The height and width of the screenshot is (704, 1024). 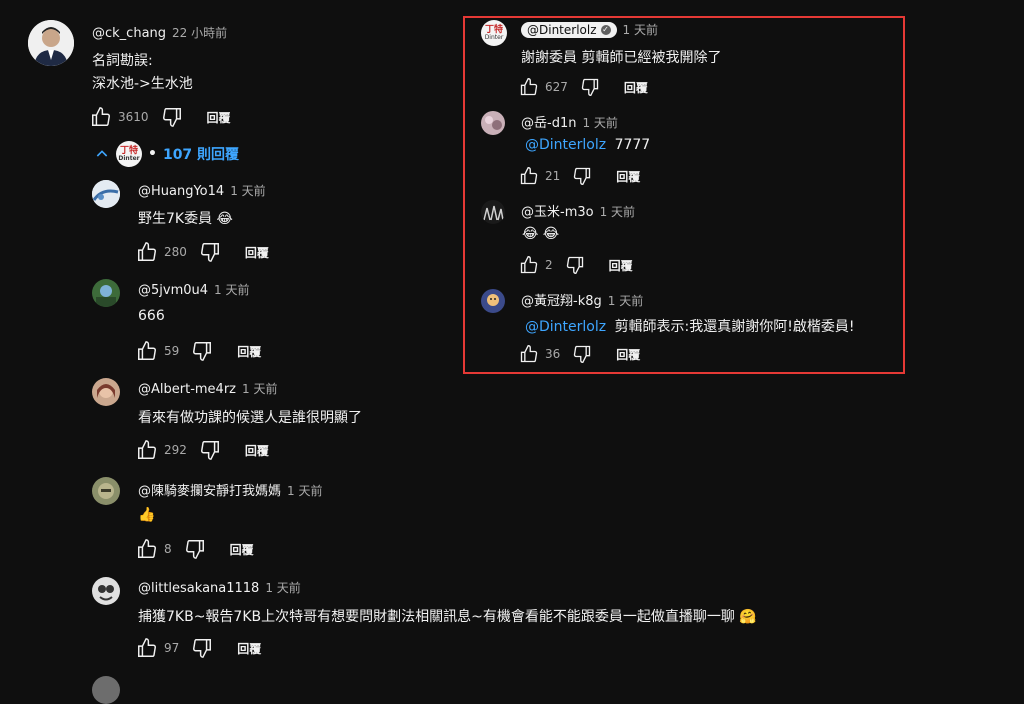 I want to click on like-count: 97, so click(x=172, y=648).